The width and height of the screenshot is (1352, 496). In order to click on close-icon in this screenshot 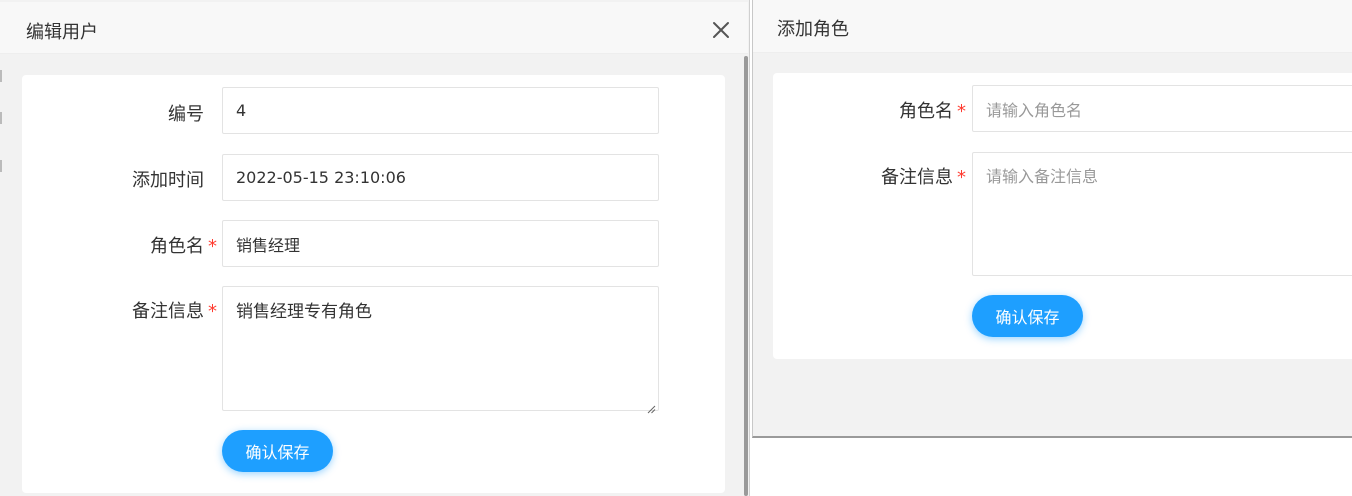, I will do `click(721, 30)`.